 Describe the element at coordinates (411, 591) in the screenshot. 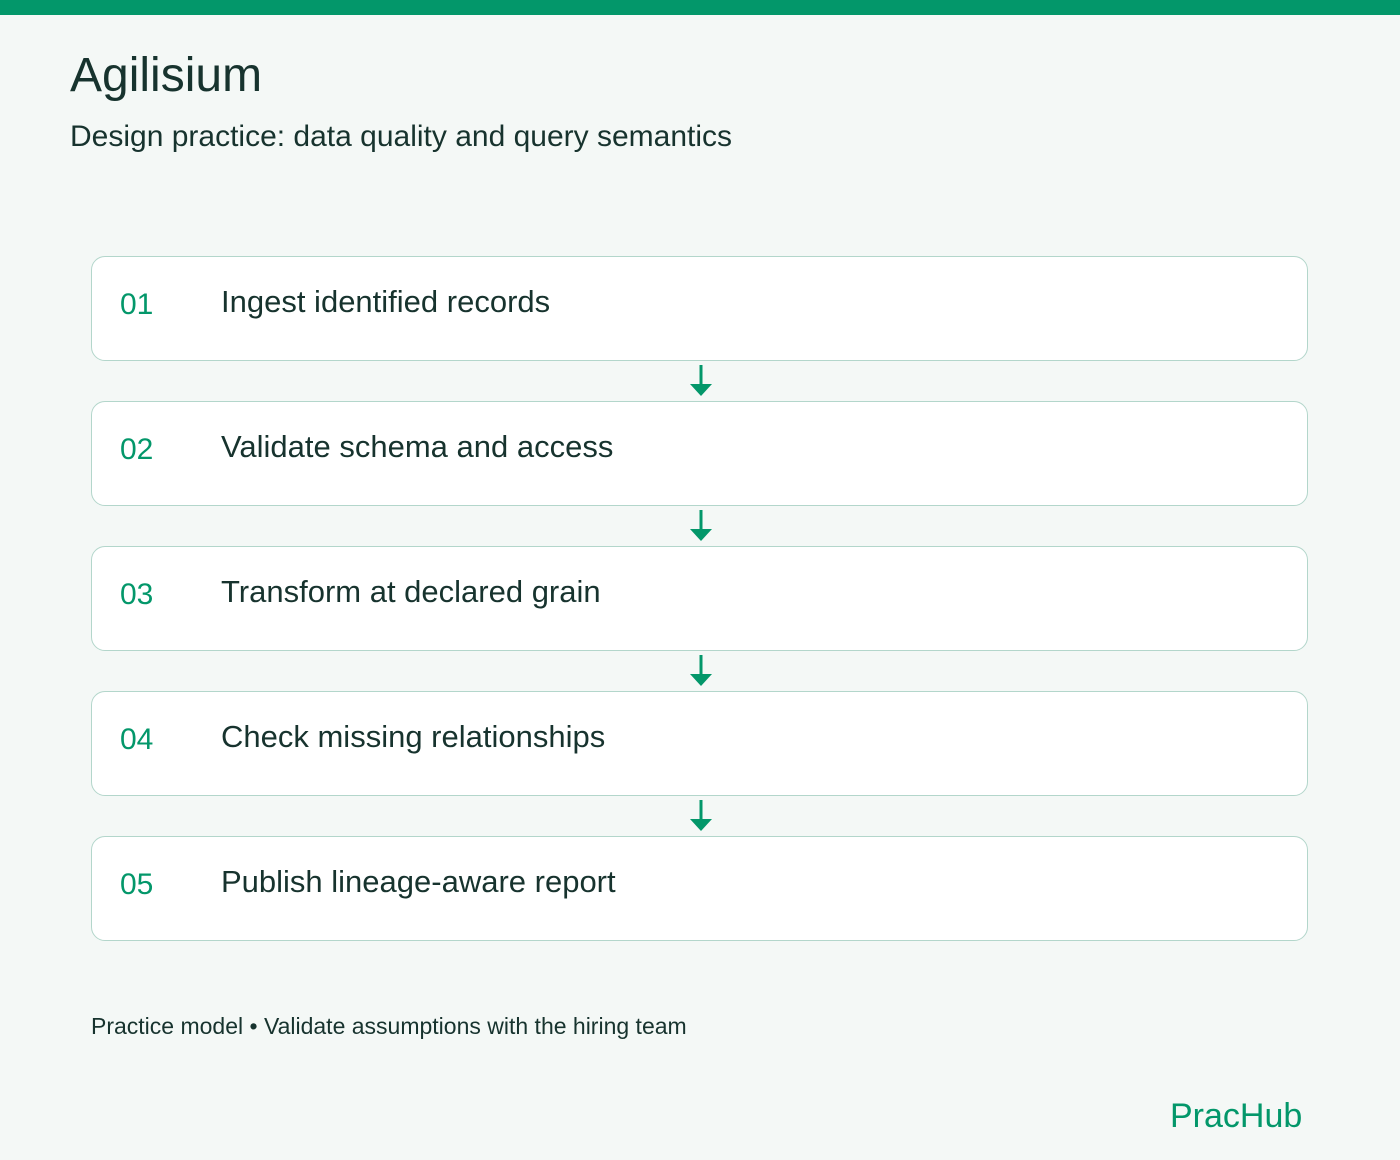

I see `step-label: Transform at declared grain` at that location.